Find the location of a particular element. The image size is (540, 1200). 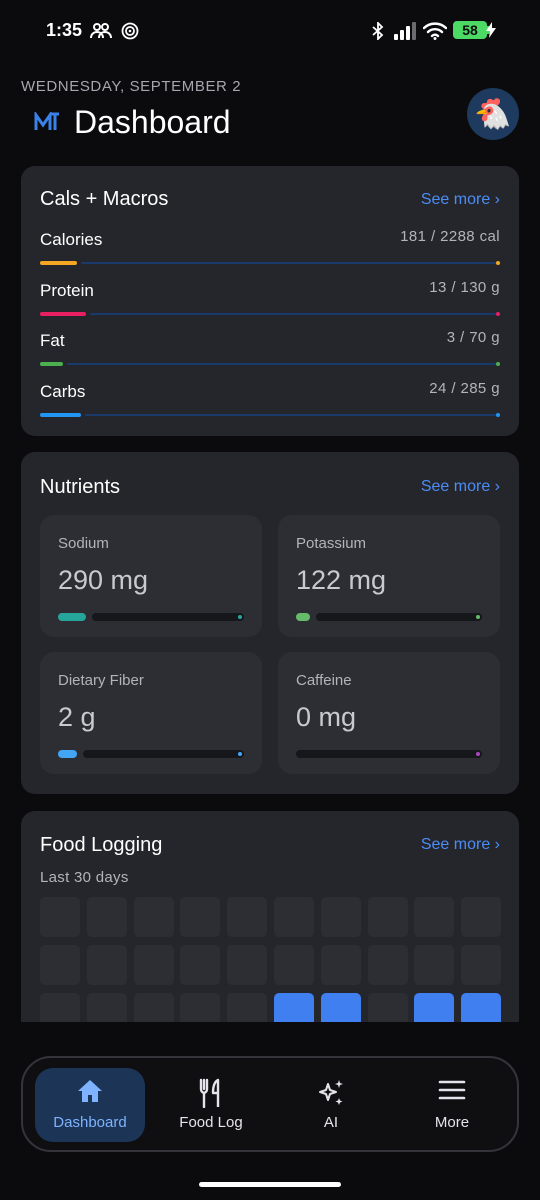

nutrient-tile: Caffeine 0 mg is located at coordinates (389, 713).